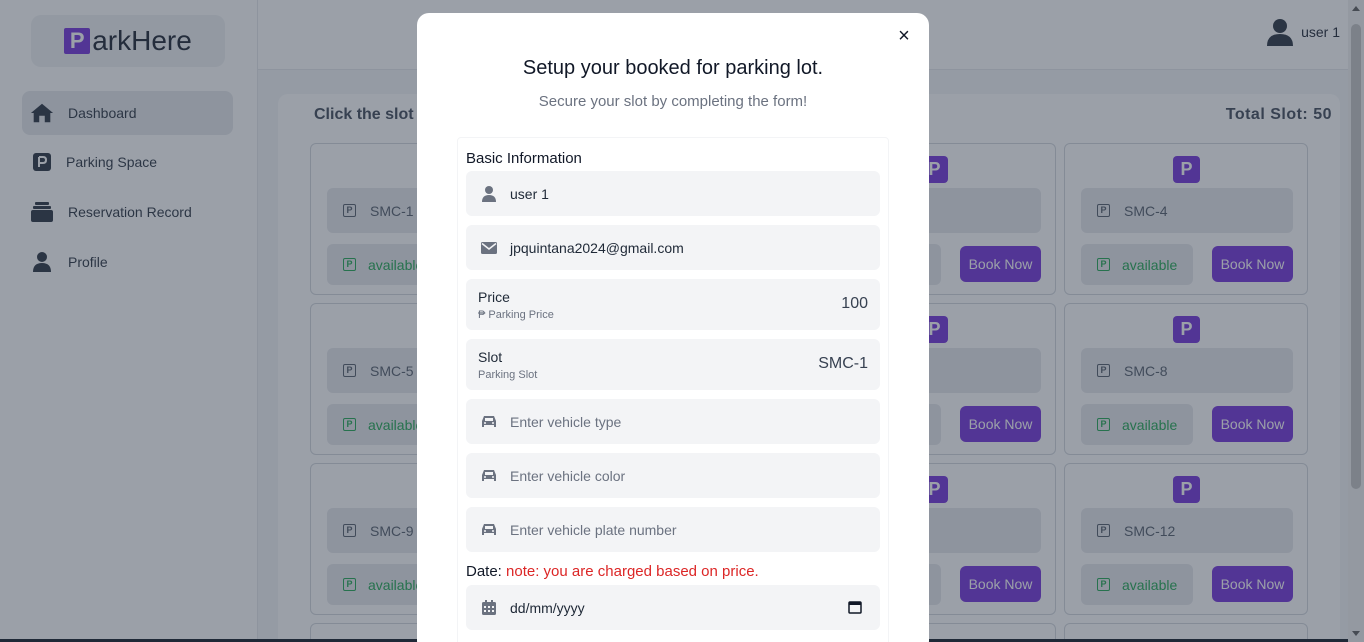 This screenshot has height=642, width=1364. I want to click on modal-title: Setup your booked for parking lot., so click(673, 68).